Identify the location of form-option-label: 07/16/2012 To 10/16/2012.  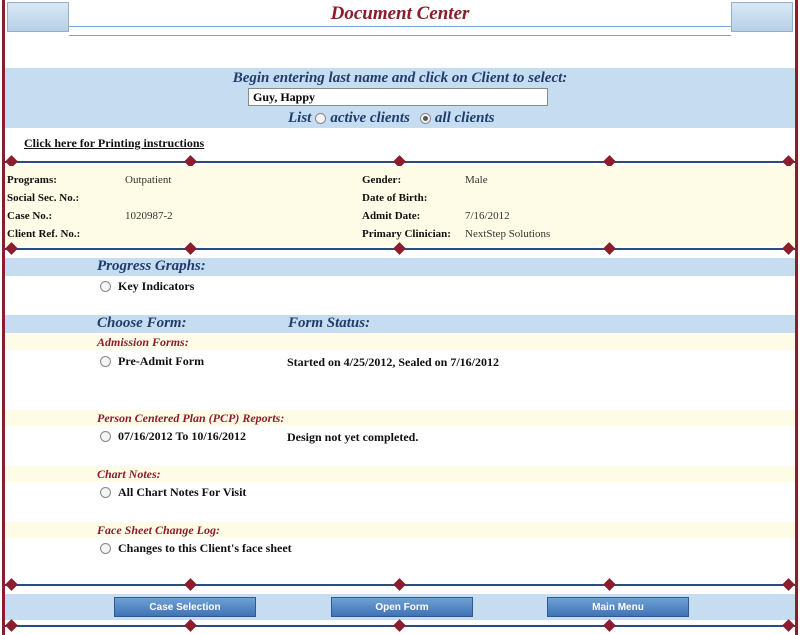
(182, 436).